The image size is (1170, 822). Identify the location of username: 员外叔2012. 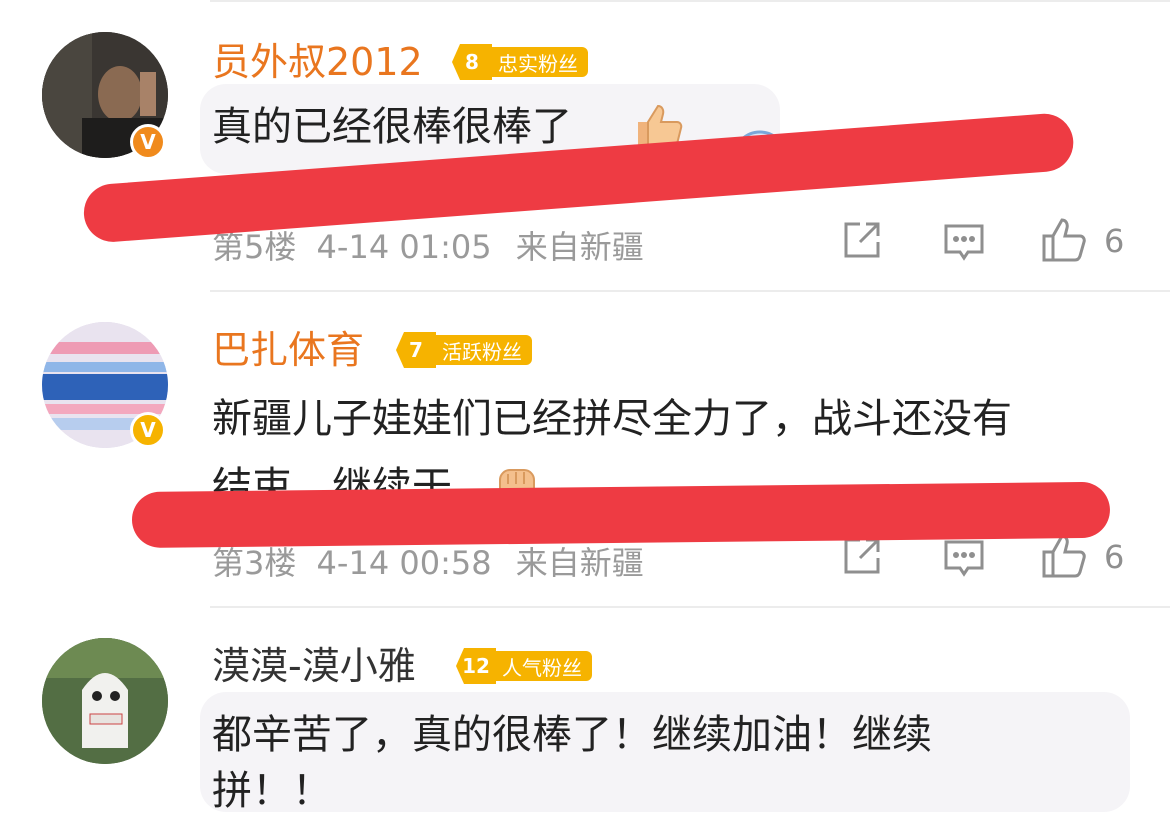
(317, 62).